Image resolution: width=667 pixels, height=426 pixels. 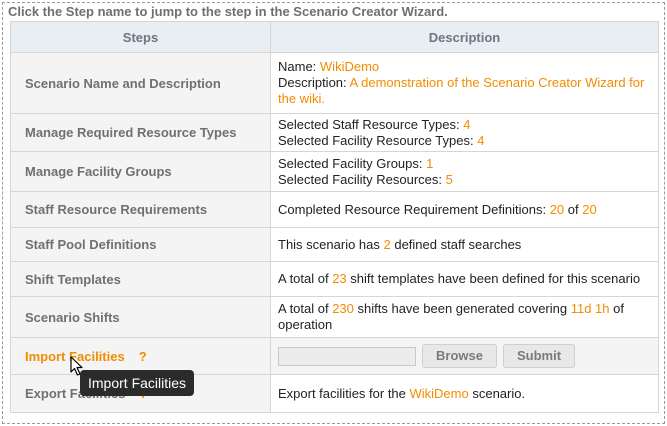 I want to click on shifts-pre: A total of, so click(x=305, y=308).